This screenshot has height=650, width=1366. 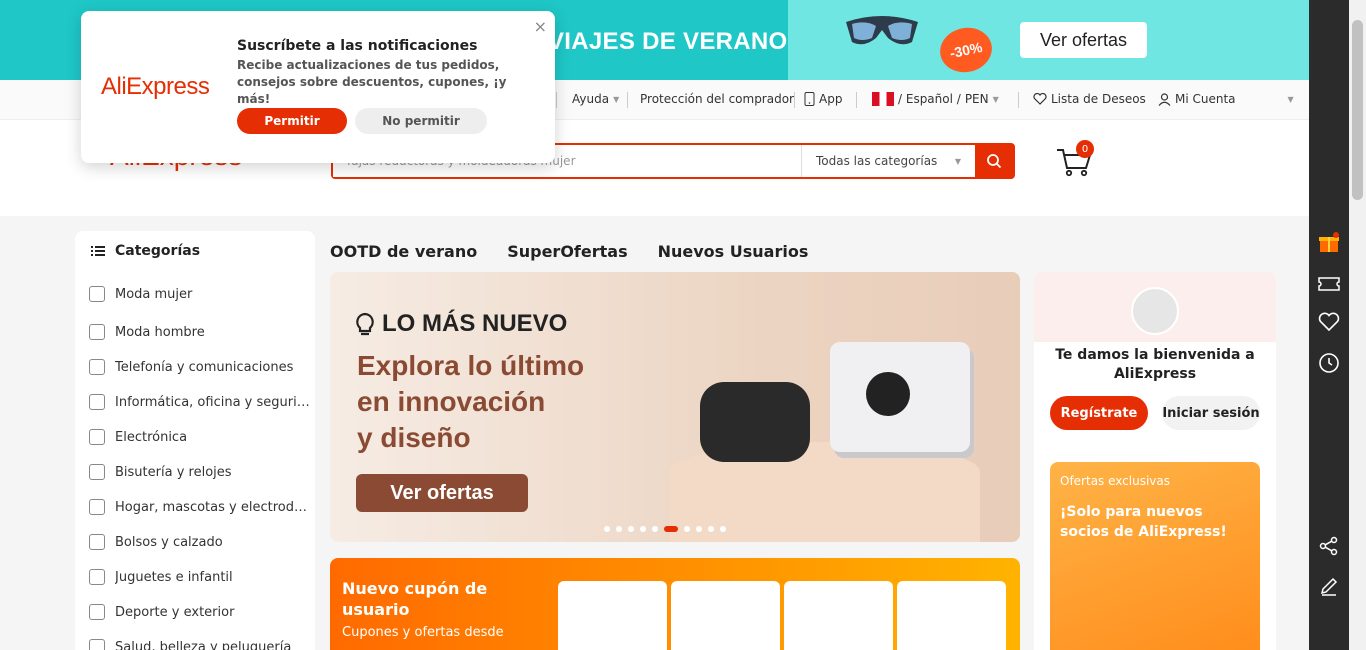 I want to click on nav-buyer-protection-label: Protección del comprador, so click(x=717, y=99).